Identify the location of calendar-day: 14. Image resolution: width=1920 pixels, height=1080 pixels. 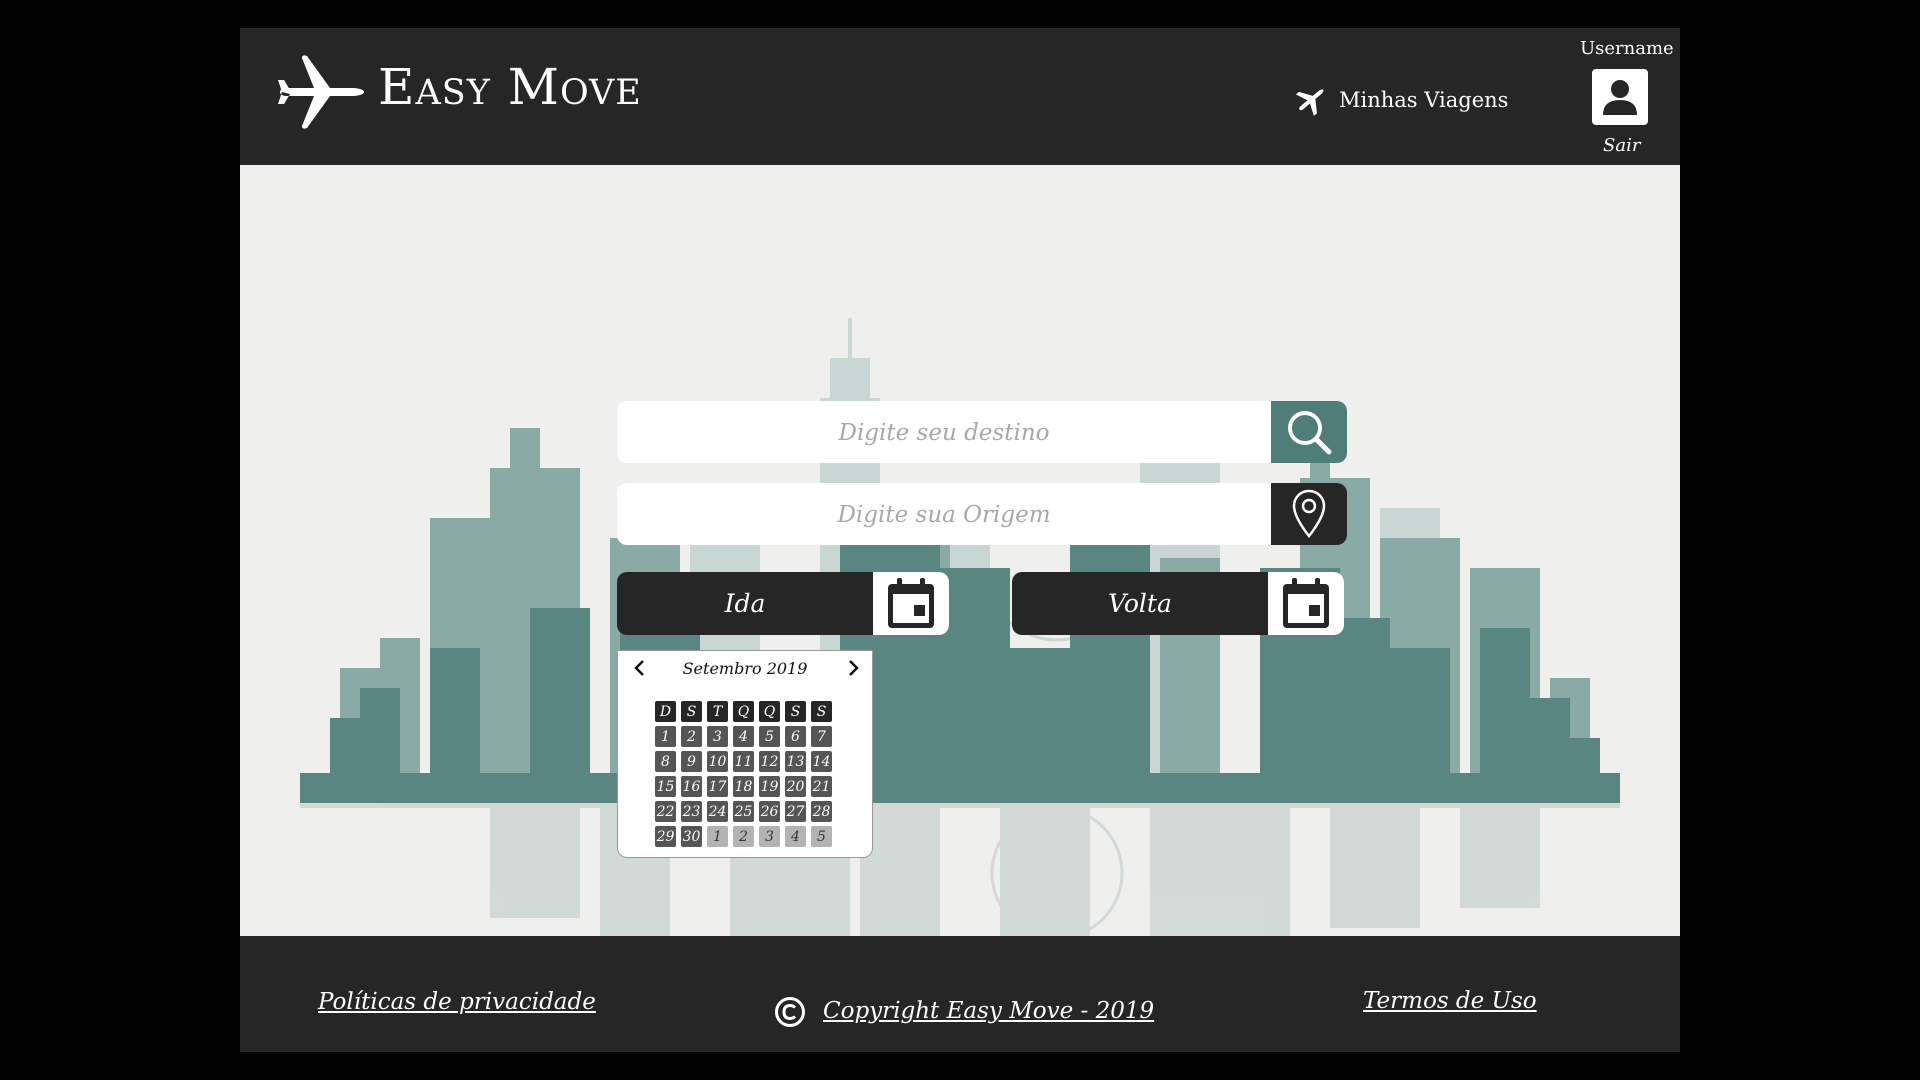
(821, 761).